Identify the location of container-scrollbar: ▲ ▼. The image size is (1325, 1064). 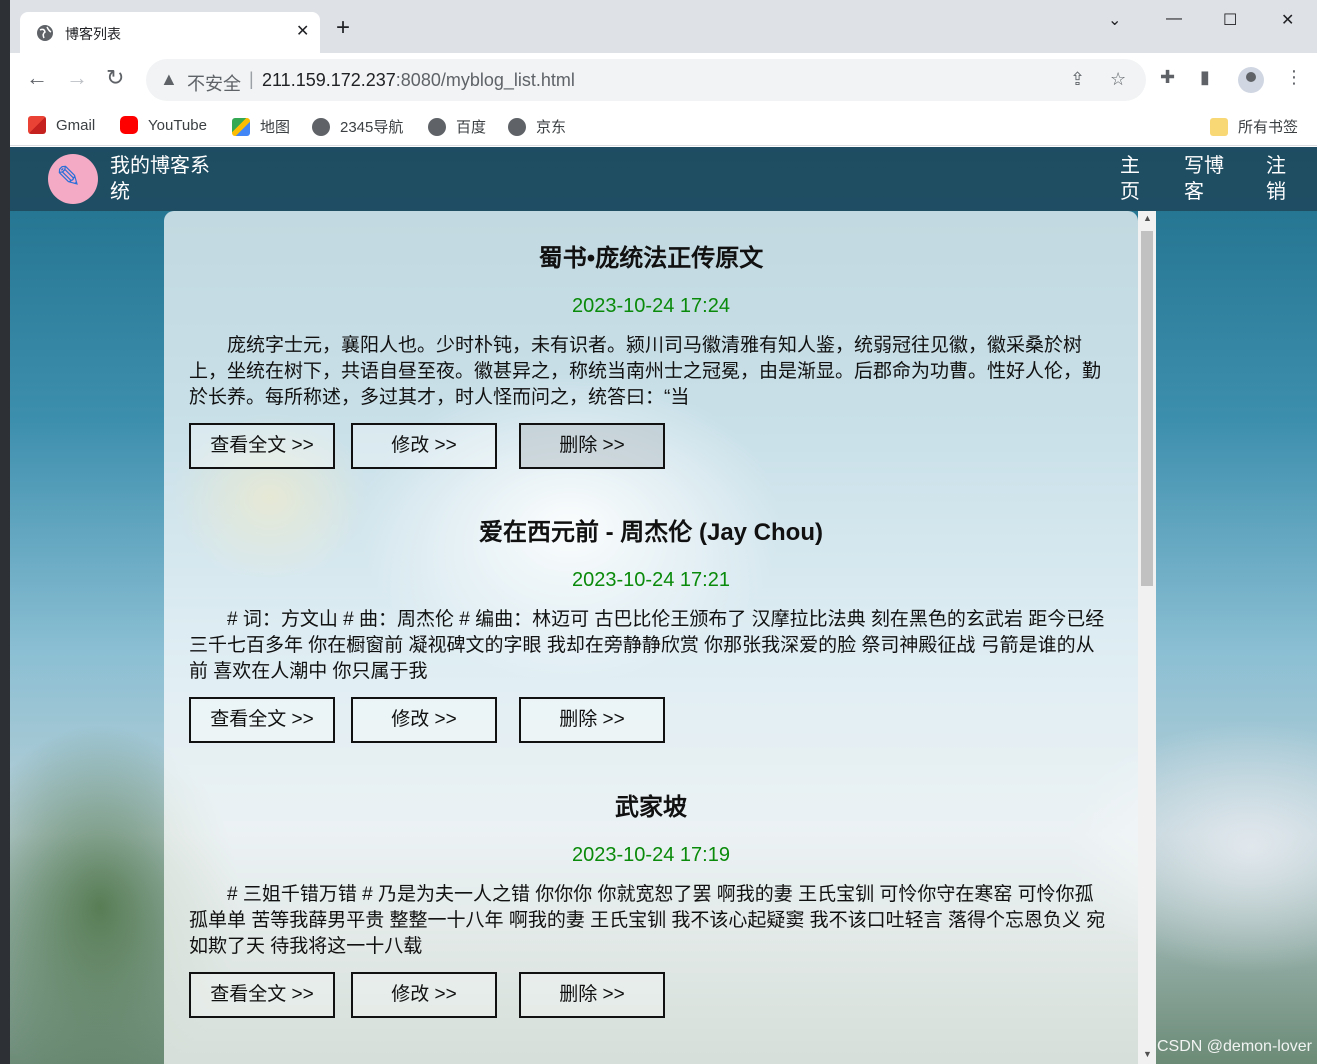
(1147, 637).